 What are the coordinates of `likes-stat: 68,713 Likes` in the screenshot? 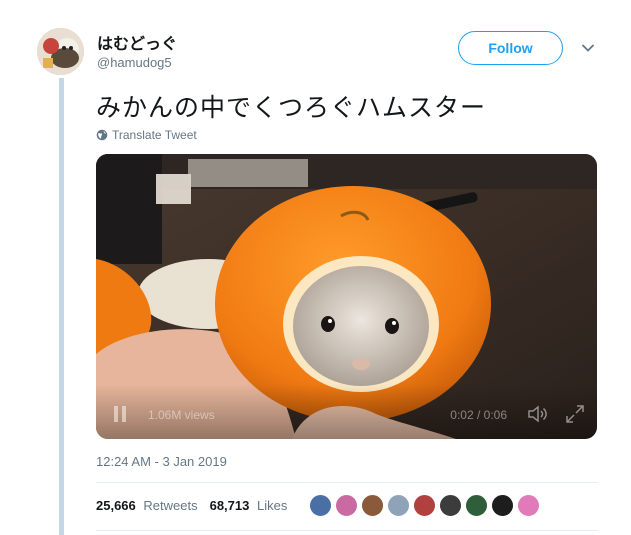 It's located at (249, 505).